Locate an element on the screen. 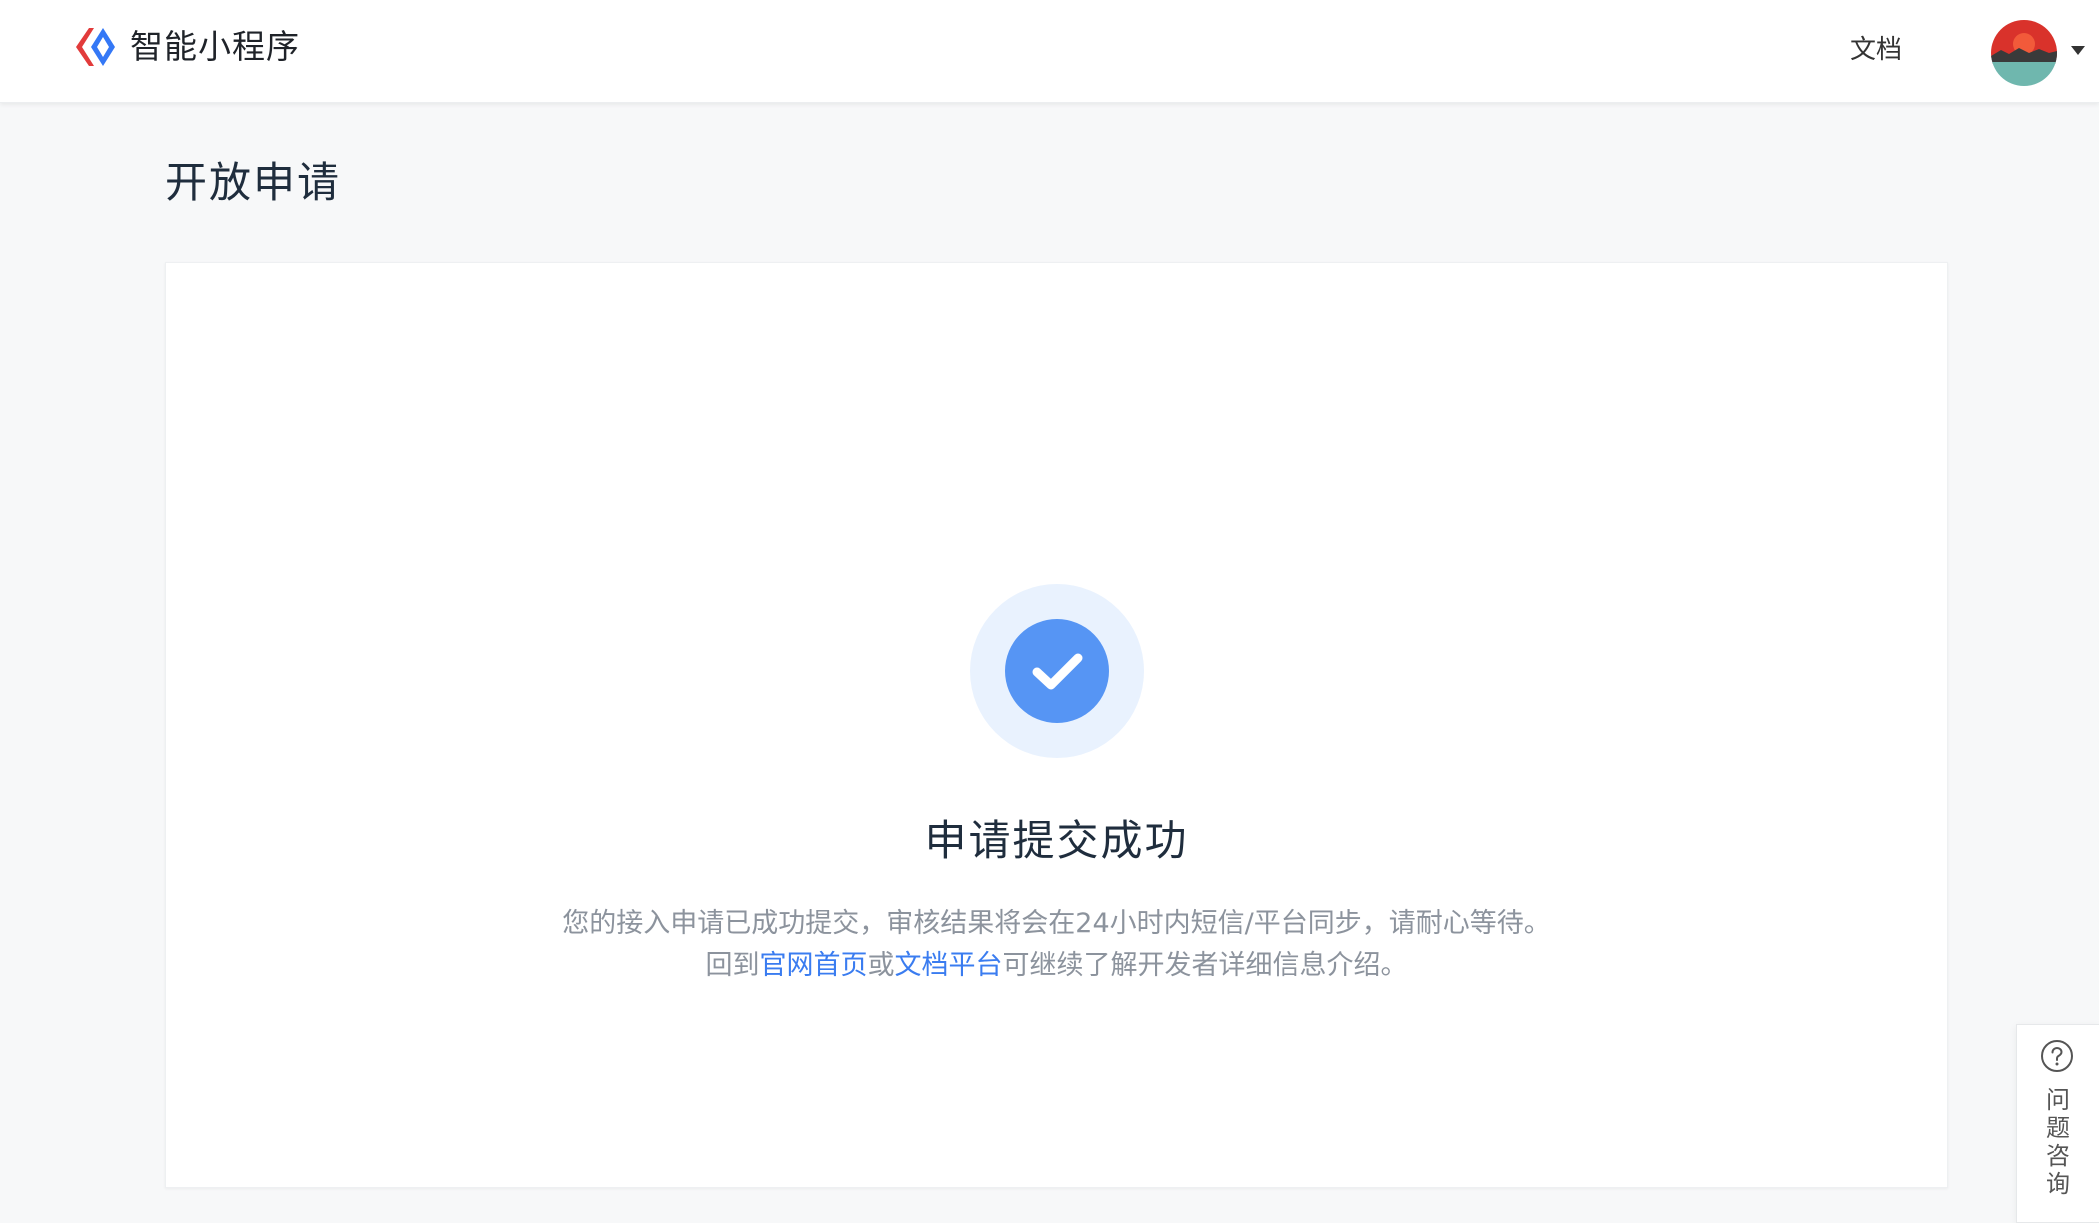  swan-logo-icon is located at coordinates (95, 47).